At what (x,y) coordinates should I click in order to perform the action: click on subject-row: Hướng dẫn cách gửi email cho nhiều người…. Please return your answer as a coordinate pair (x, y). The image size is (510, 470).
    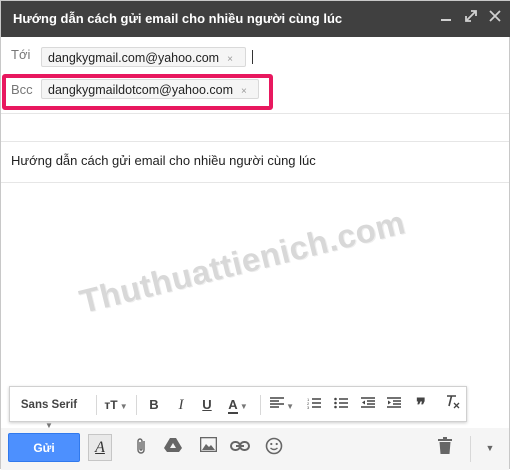
    Looking at the image, I should click on (255, 162).